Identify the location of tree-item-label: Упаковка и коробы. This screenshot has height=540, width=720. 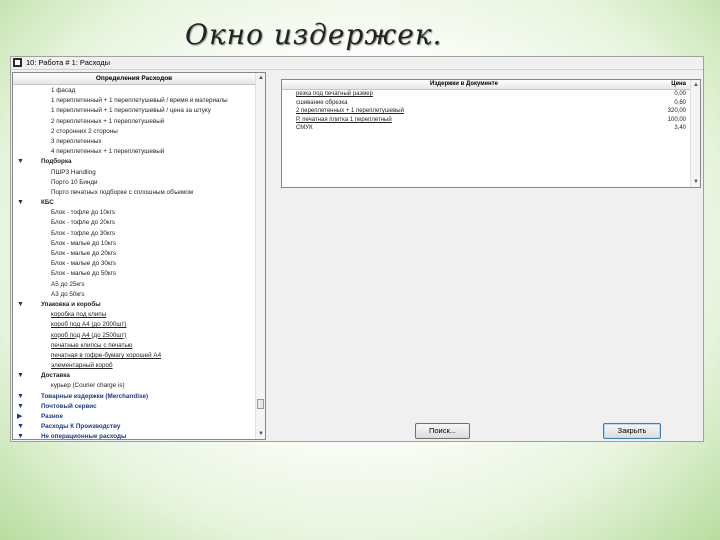
(71, 304).